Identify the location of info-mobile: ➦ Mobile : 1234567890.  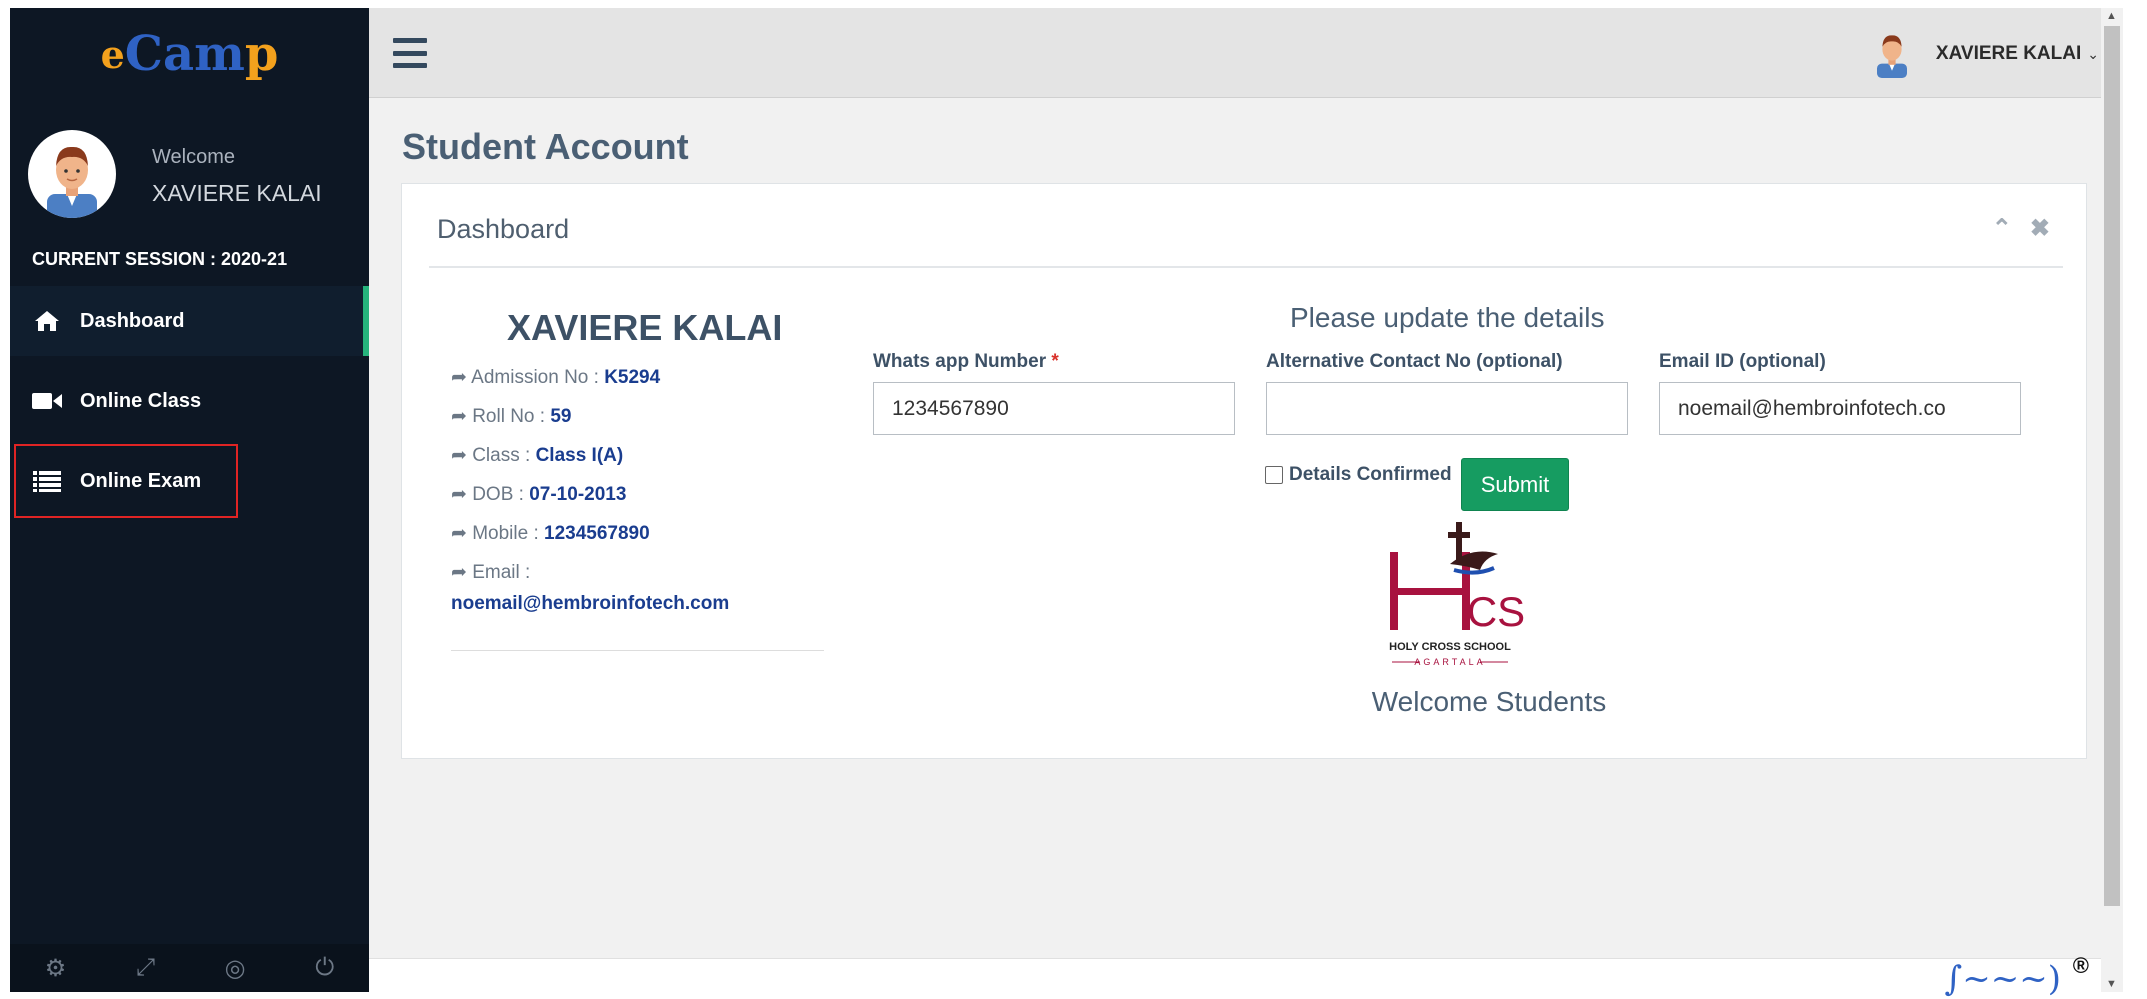
(550, 533).